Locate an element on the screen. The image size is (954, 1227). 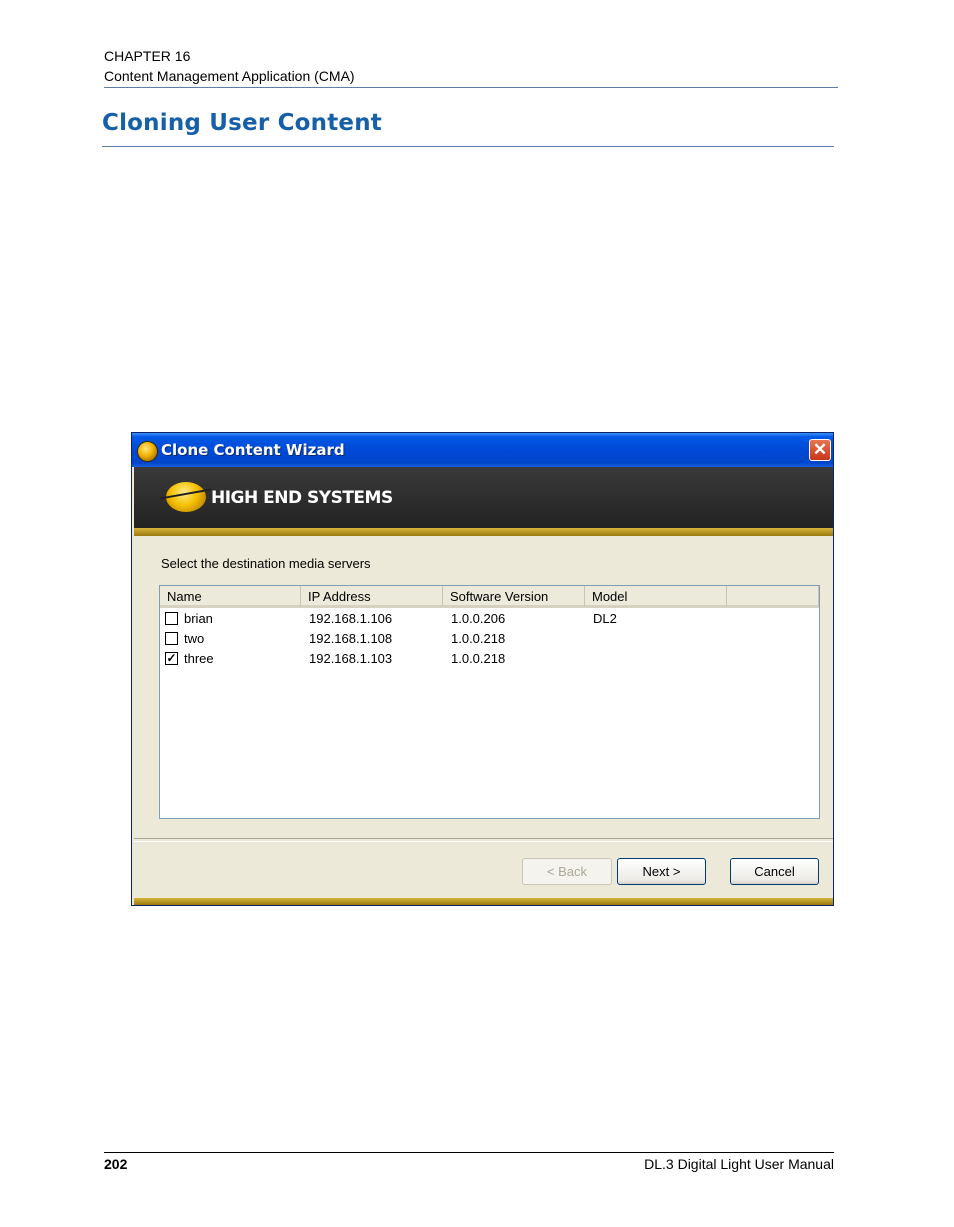
footer-divider is located at coordinates (469, 1152).